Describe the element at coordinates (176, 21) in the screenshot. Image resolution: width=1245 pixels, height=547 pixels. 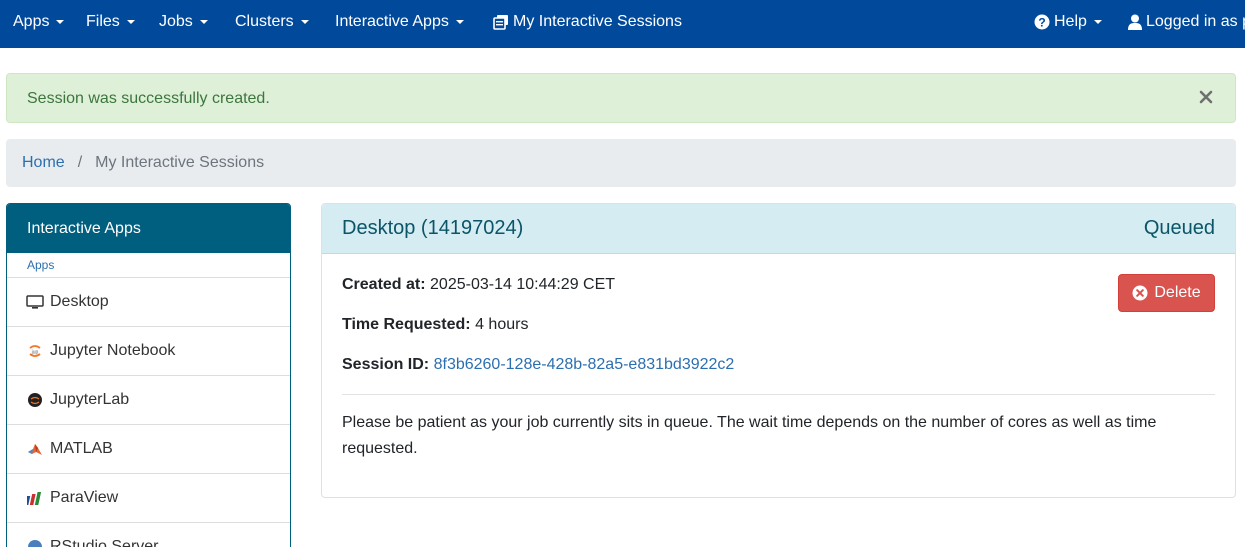
I see `nav-jobs-label: Jobs` at that location.